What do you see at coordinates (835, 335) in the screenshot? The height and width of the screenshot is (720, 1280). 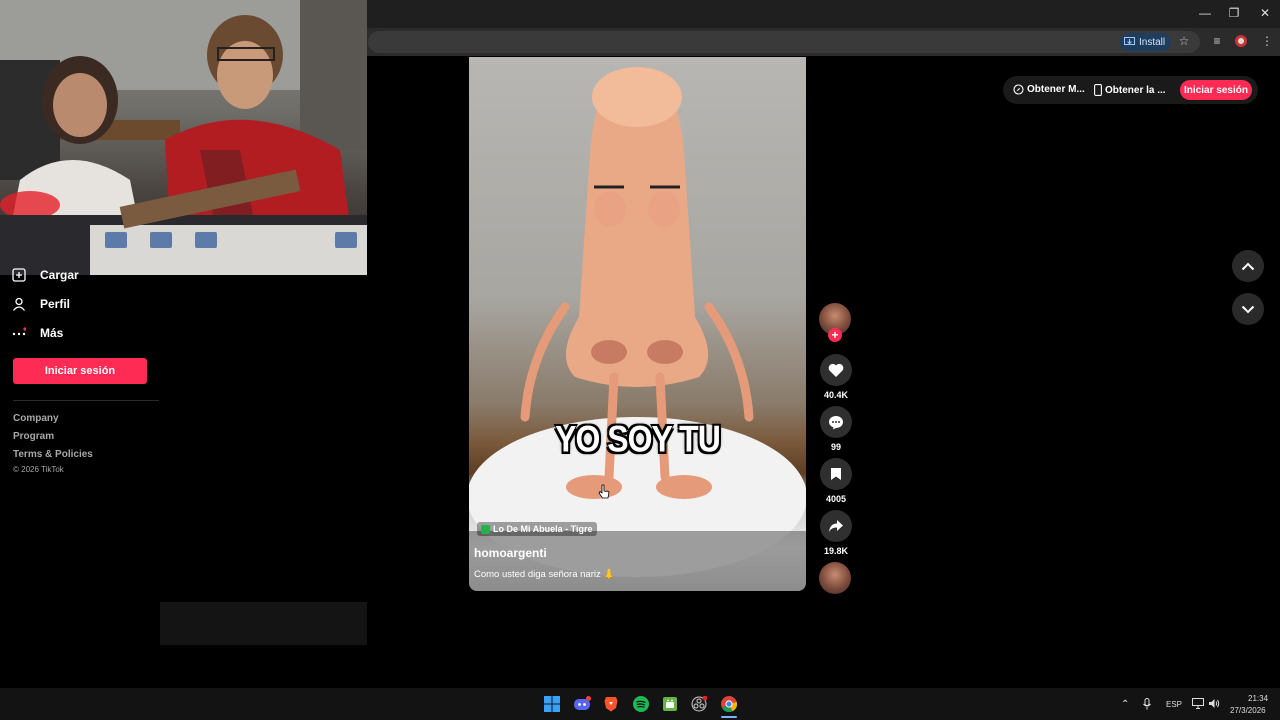 I see `follow-plus-icon: +` at bounding box center [835, 335].